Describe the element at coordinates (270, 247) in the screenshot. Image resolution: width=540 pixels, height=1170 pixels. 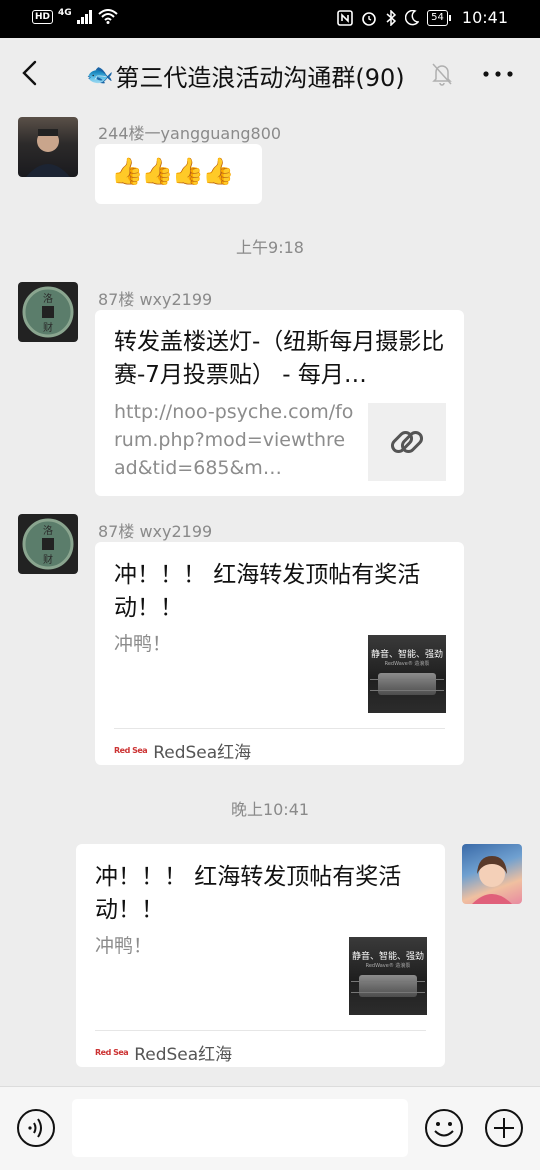
I see `timestamp: 上午9:18` at that location.